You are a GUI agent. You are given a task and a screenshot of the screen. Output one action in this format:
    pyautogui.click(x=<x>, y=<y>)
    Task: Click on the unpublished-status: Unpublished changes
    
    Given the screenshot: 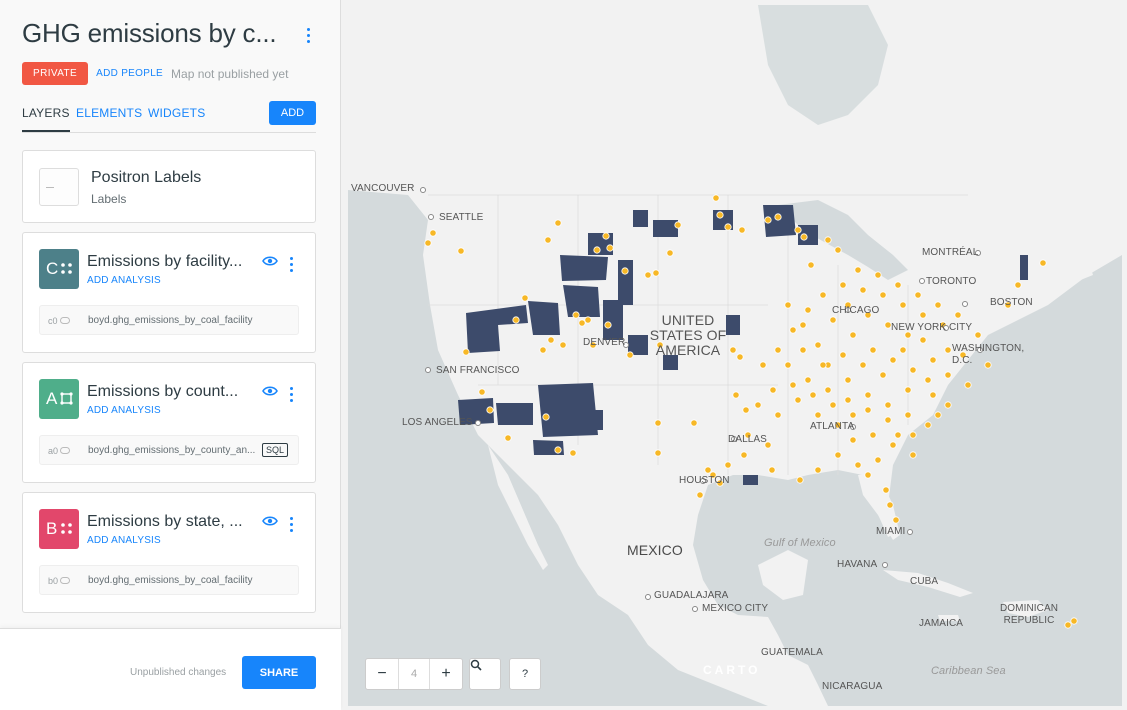 What is the action you would take?
    pyautogui.click(x=178, y=672)
    